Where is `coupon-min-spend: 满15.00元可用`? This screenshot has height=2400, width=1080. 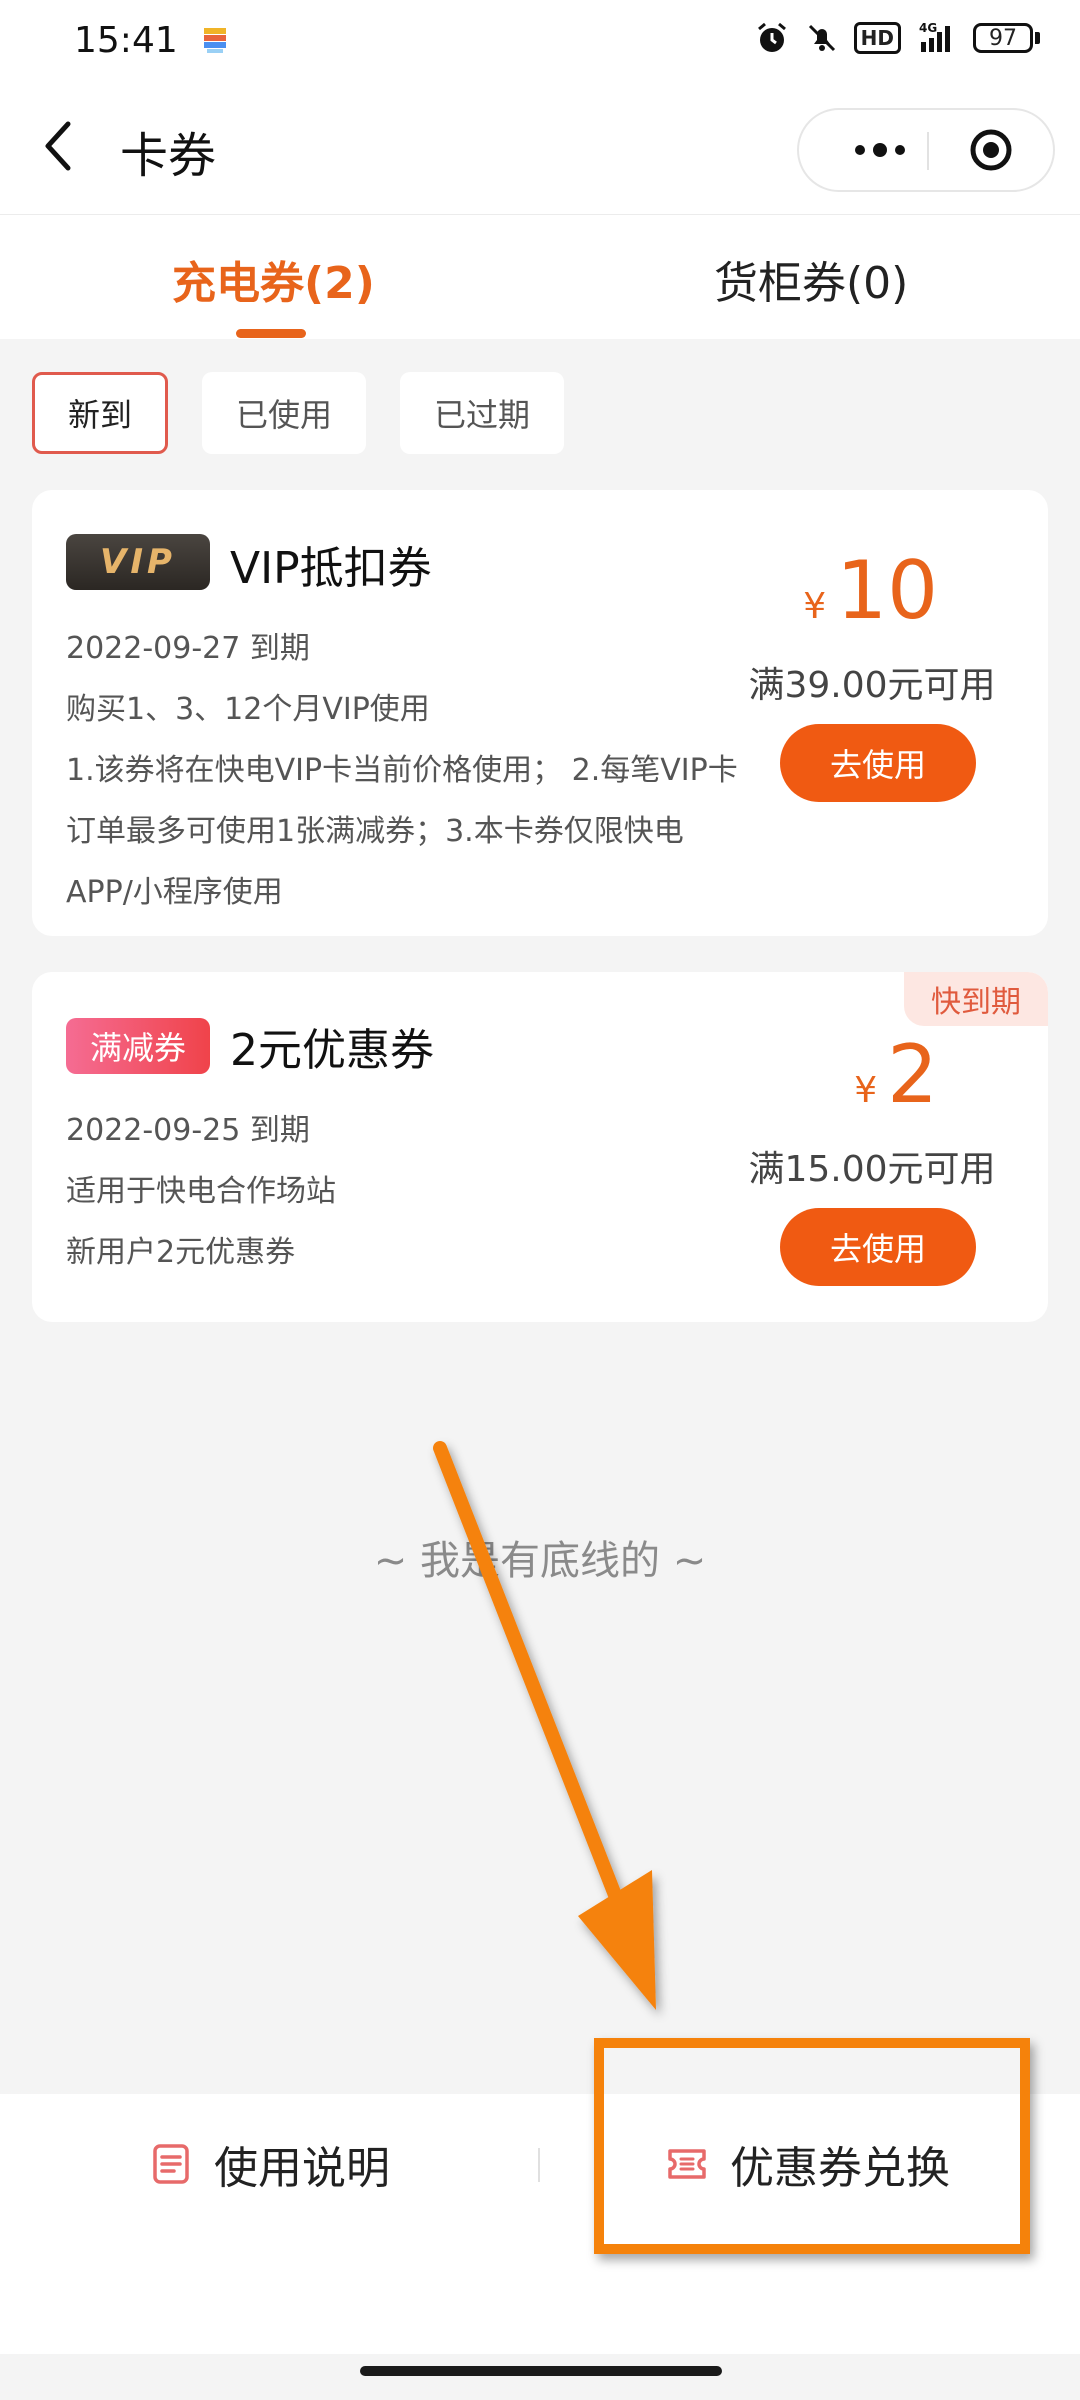
coupon-min-spend: 满15.00元可用 is located at coordinates (872, 1169).